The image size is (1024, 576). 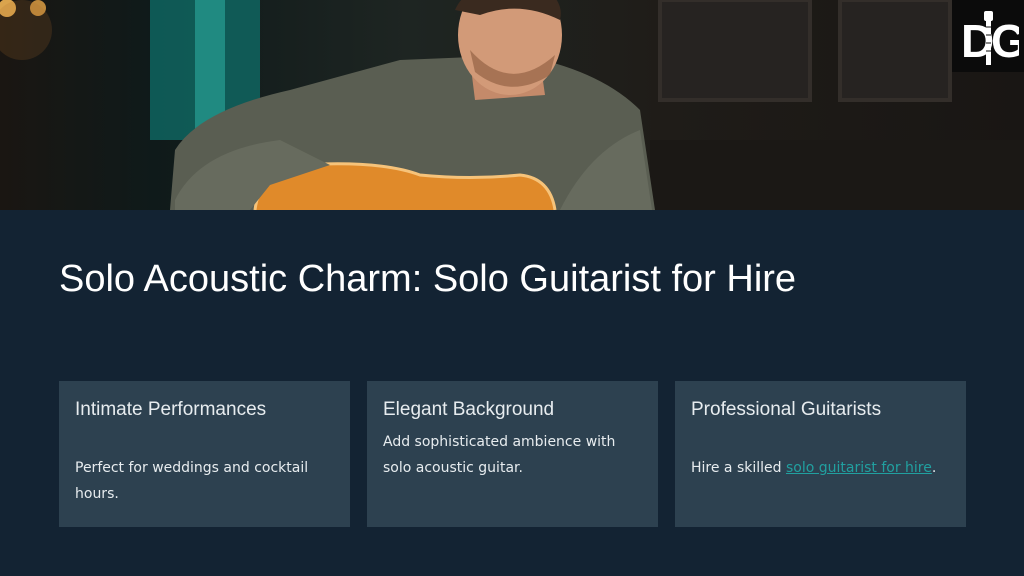 I want to click on svg-text: G, so click(x=1005, y=41).